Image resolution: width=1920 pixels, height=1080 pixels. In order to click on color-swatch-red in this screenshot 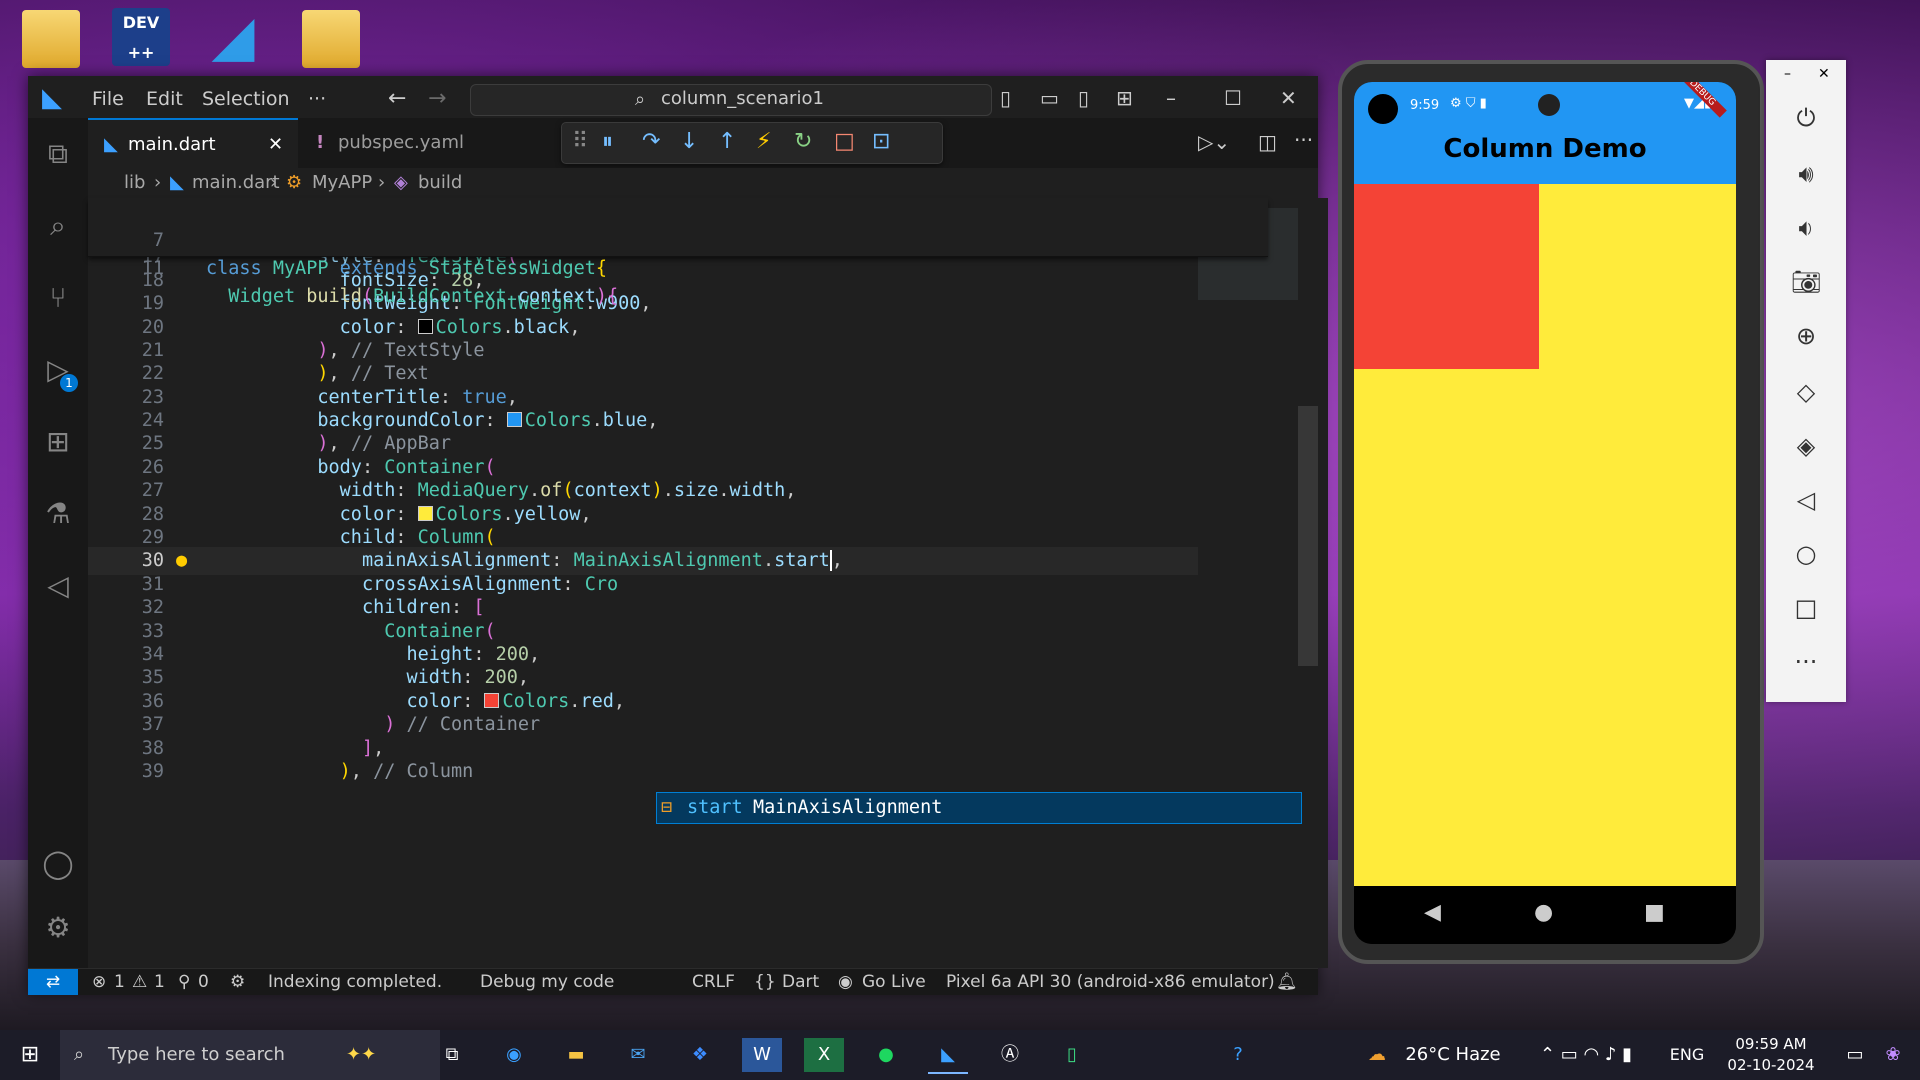, I will do `click(492, 700)`.